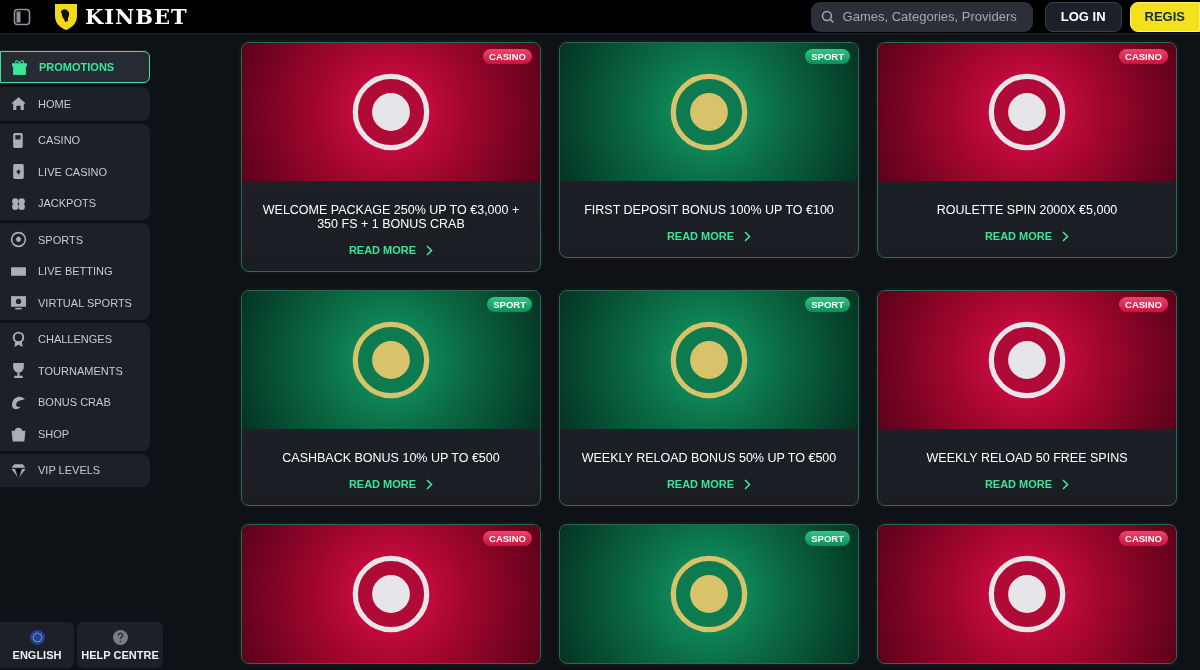 The image size is (1200, 670). Describe the element at coordinates (1164, 16) in the screenshot. I see `register-button: REGIS` at that location.